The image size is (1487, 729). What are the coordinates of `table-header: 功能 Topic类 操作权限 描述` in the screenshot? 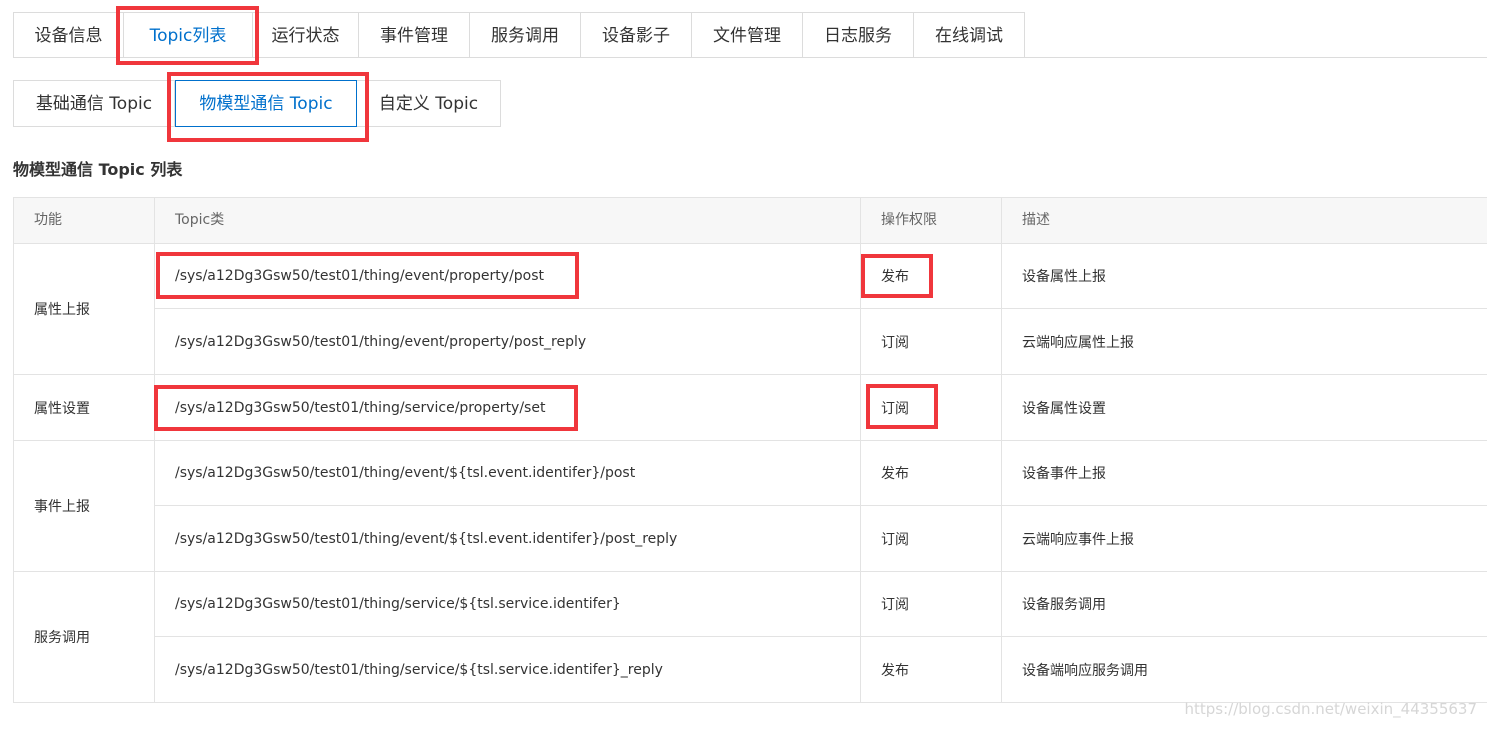 It's located at (750, 221).